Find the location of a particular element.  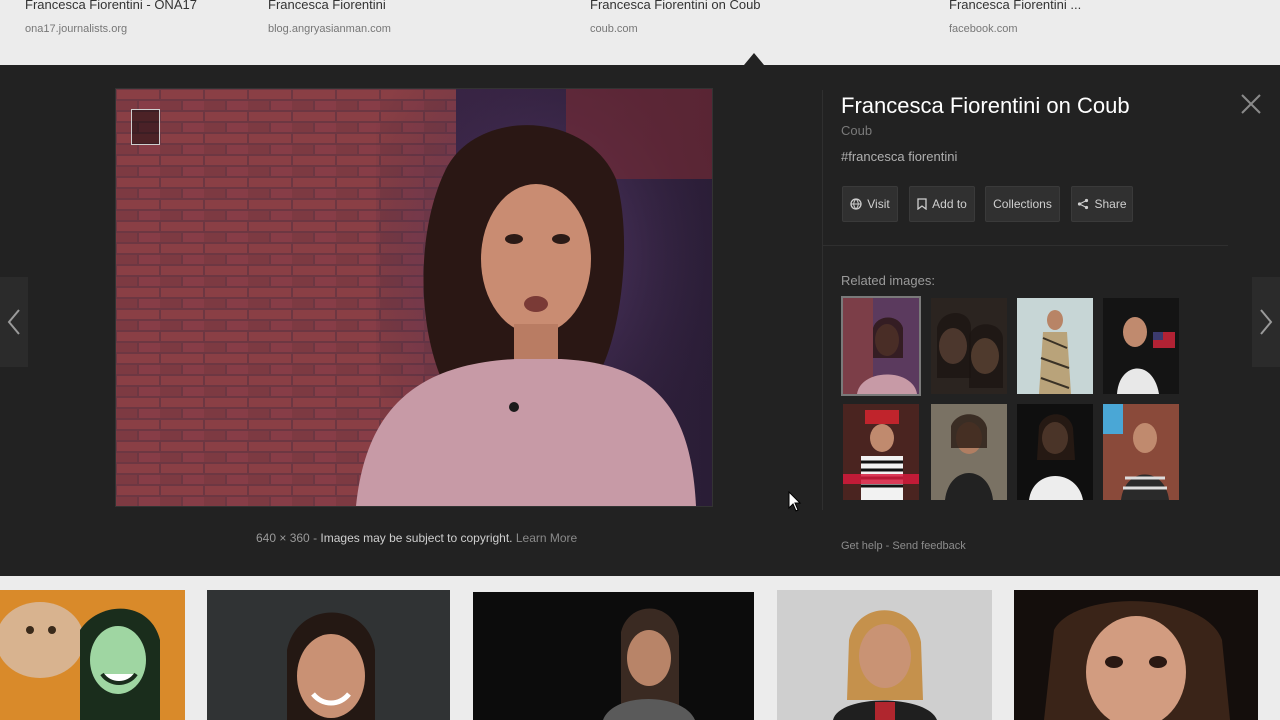

chevron-right-icon is located at coordinates (1266, 322).